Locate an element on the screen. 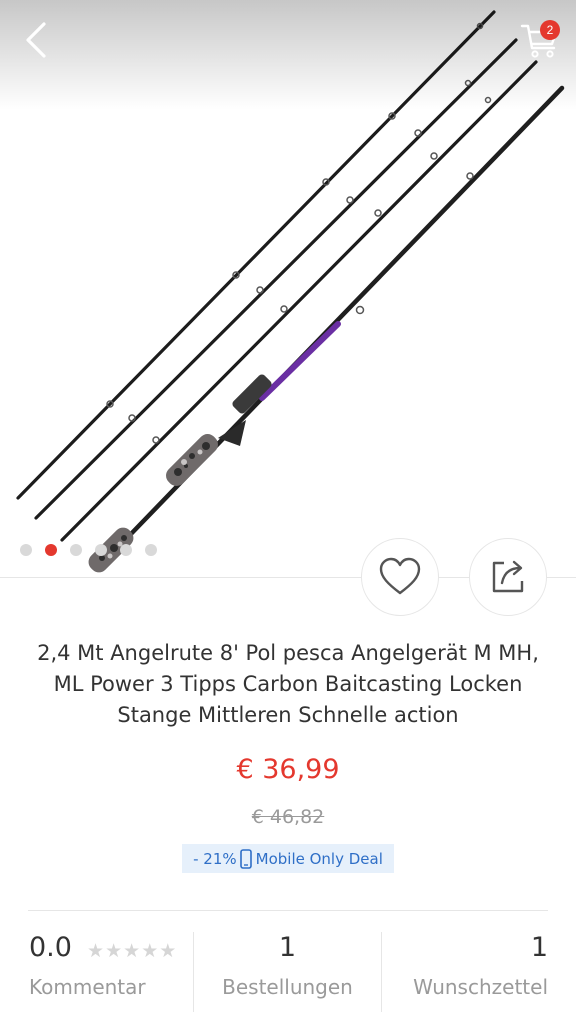 The height and width of the screenshot is (1024, 576). wishlist-stat: 1 Wunschzettel is located at coordinates (465, 972).